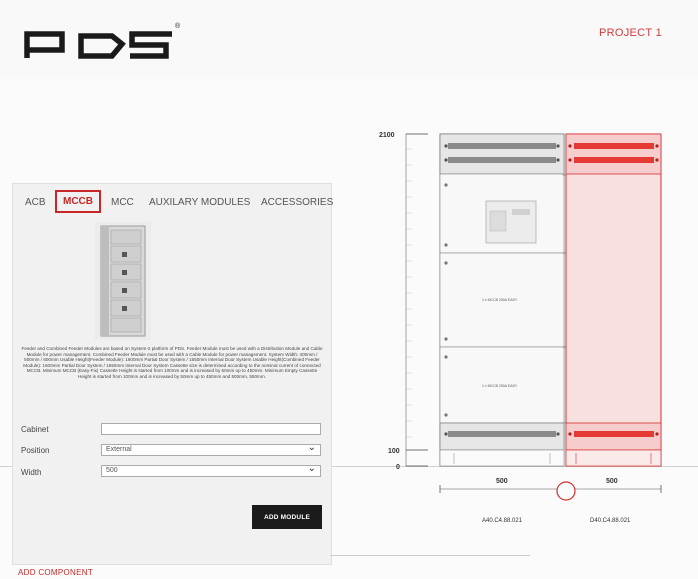 This screenshot has width=698, height=579. What do you see at coordinates (287, 517) in the screenshot?
I see `add-module-button: ADD MODULE` at bounding box center [287, 517].